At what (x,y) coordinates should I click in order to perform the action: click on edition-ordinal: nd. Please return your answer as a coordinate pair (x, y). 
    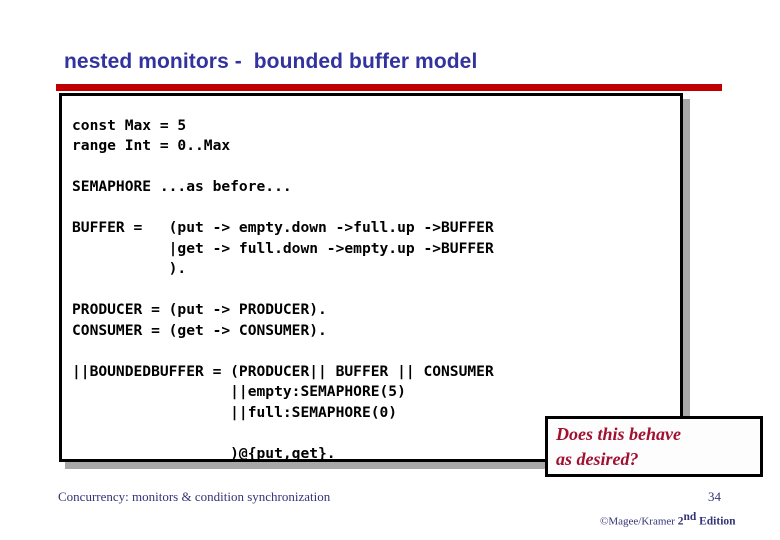
    Looking at the image, I should click on (690, 517).